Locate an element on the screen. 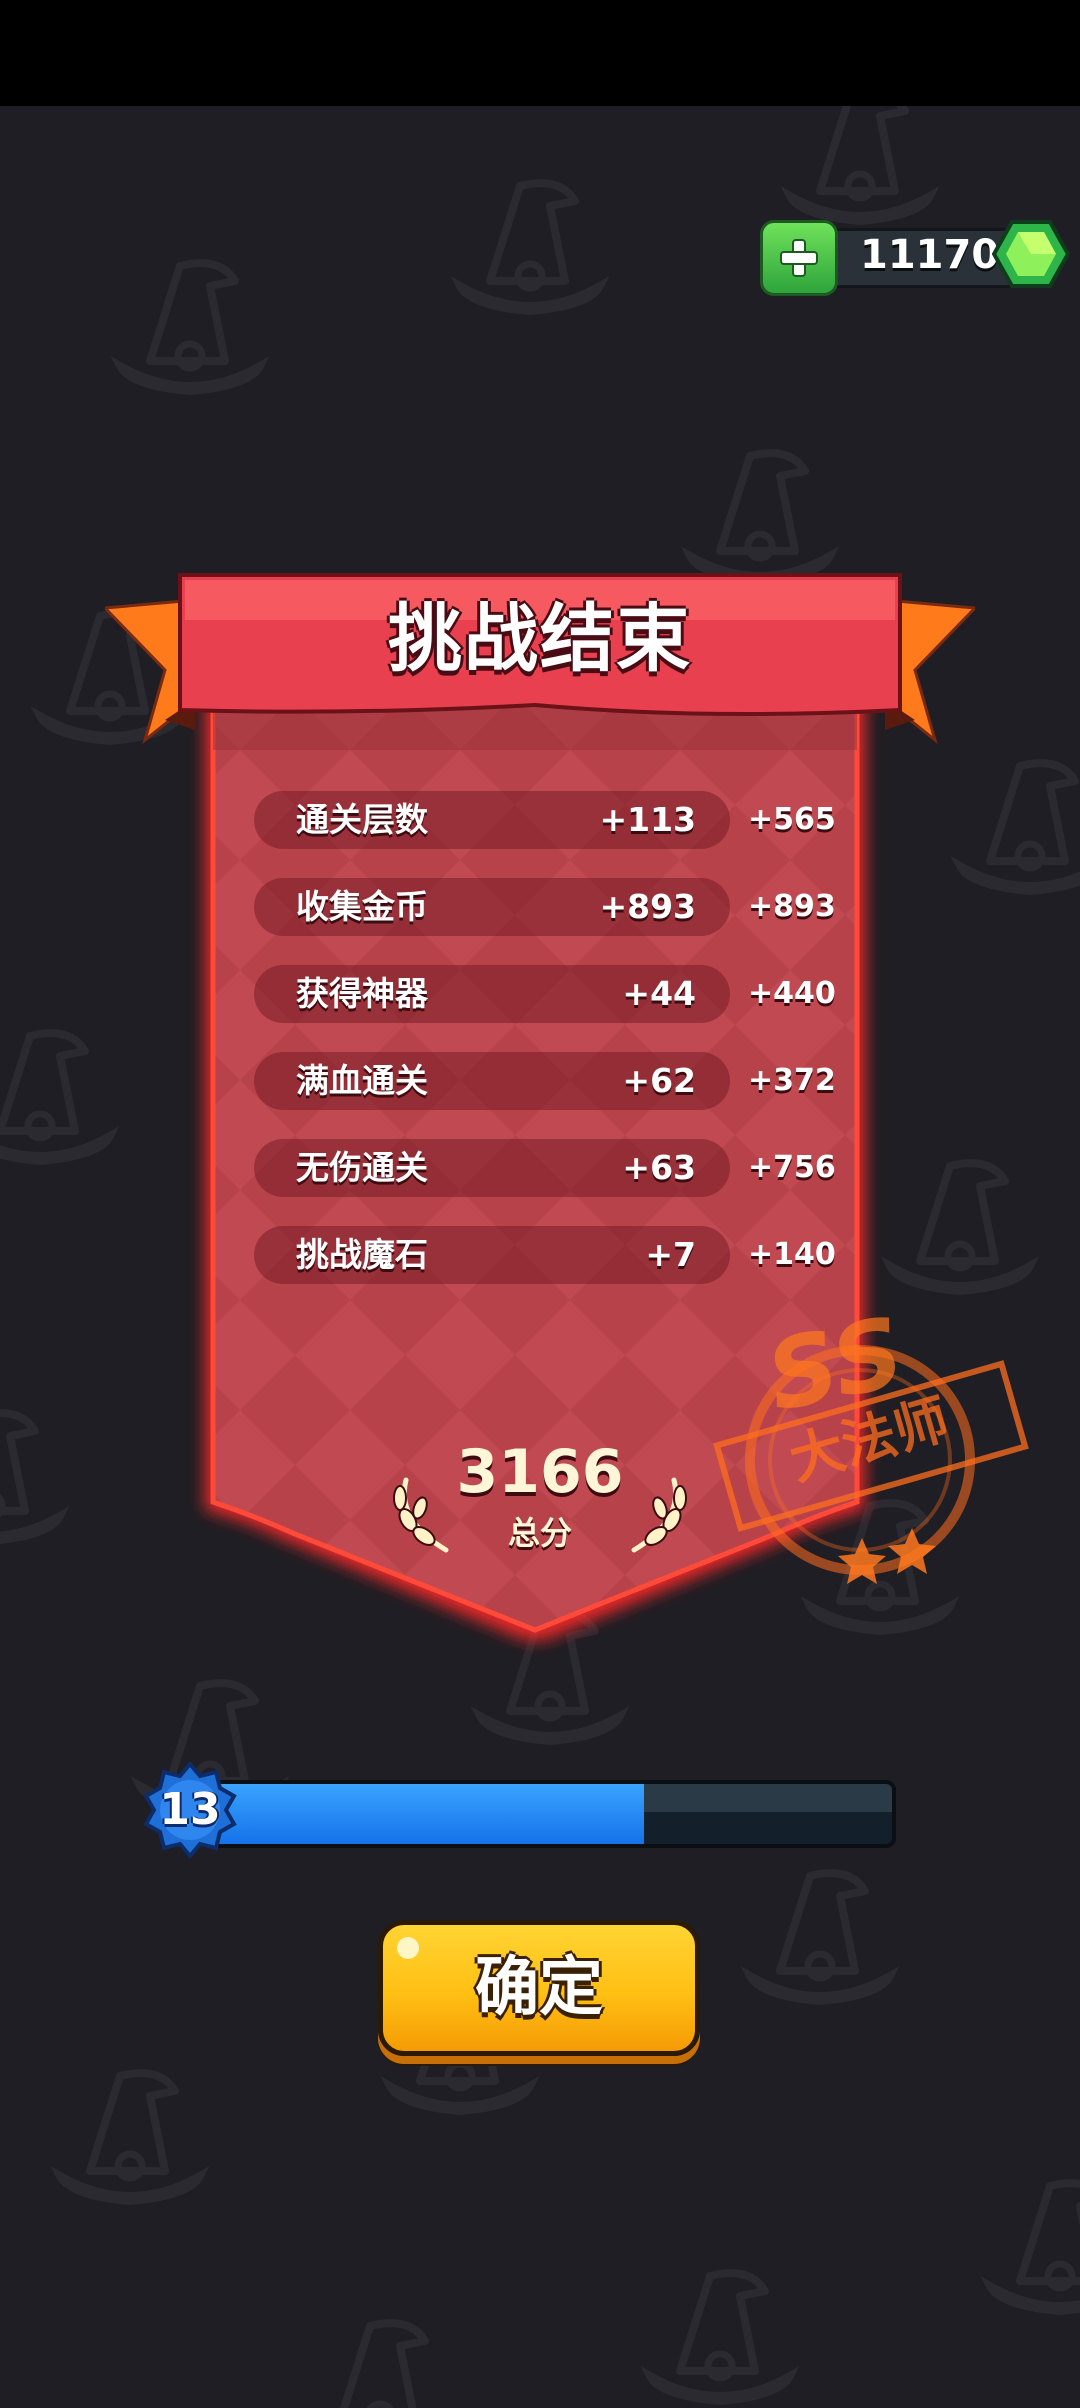 This screenshot has height=2408, width=1080. stat-count: +893 is located at coordinates (647, 906).